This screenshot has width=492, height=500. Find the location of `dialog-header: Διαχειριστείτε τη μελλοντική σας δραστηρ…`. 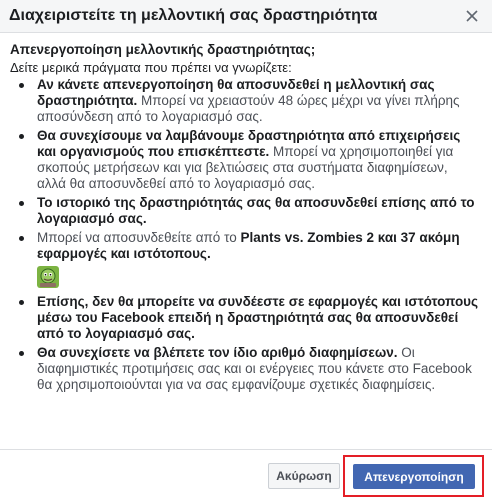

dialog-header: Διαχειριστείτε τη μελλοντική σας δραστηρ… is located at coordinates (246, 16).